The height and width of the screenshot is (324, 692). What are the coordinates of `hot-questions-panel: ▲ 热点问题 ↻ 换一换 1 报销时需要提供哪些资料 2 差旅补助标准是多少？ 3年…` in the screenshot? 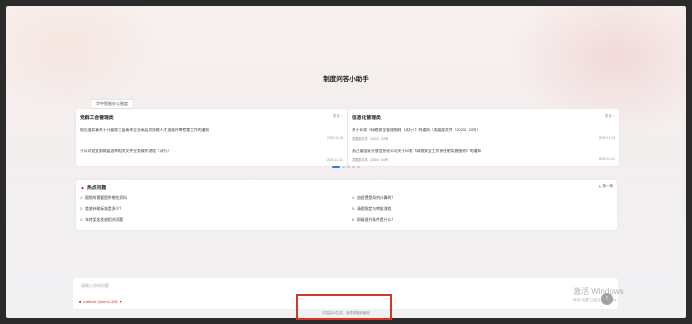 It's located at (346, 205).